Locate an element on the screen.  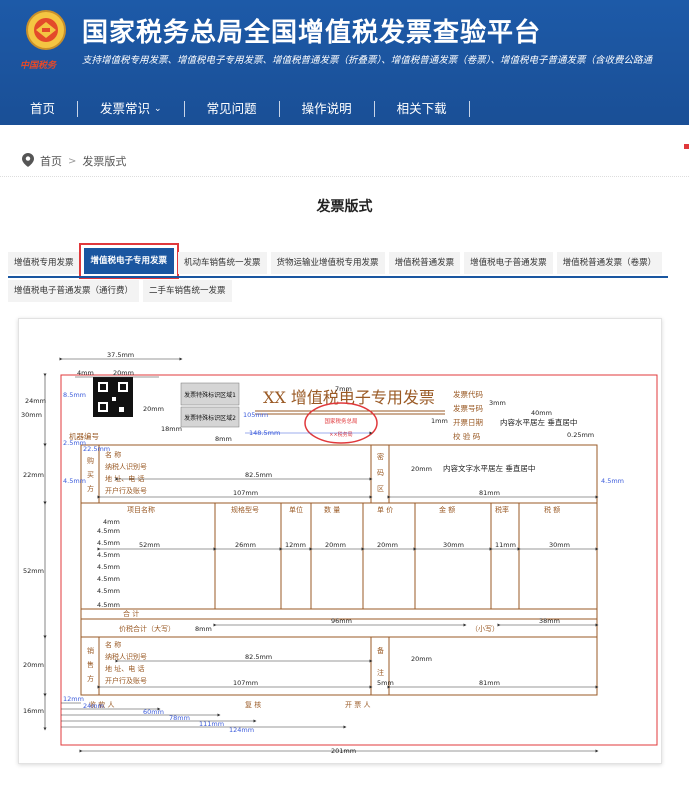
dim-20-seller: 20mm is located at coordinates (33, 665).